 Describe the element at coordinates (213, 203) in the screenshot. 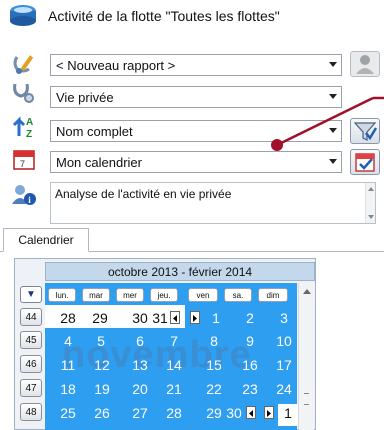

I see `description-box: Analyse de l'activité en vie privée` at that location.